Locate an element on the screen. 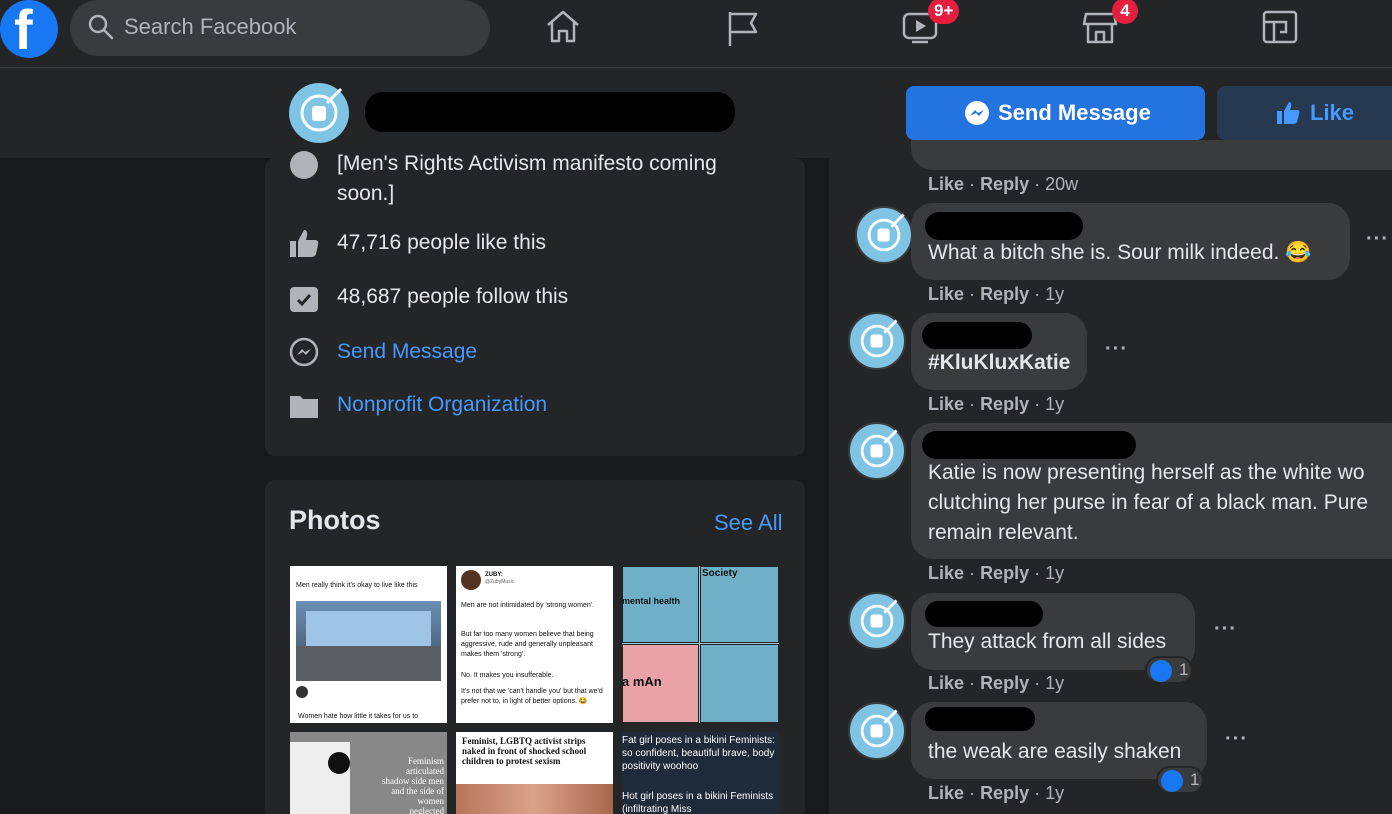 This screenshot has width=1392, height=814. category-icon is located at coordinates (304, 407).